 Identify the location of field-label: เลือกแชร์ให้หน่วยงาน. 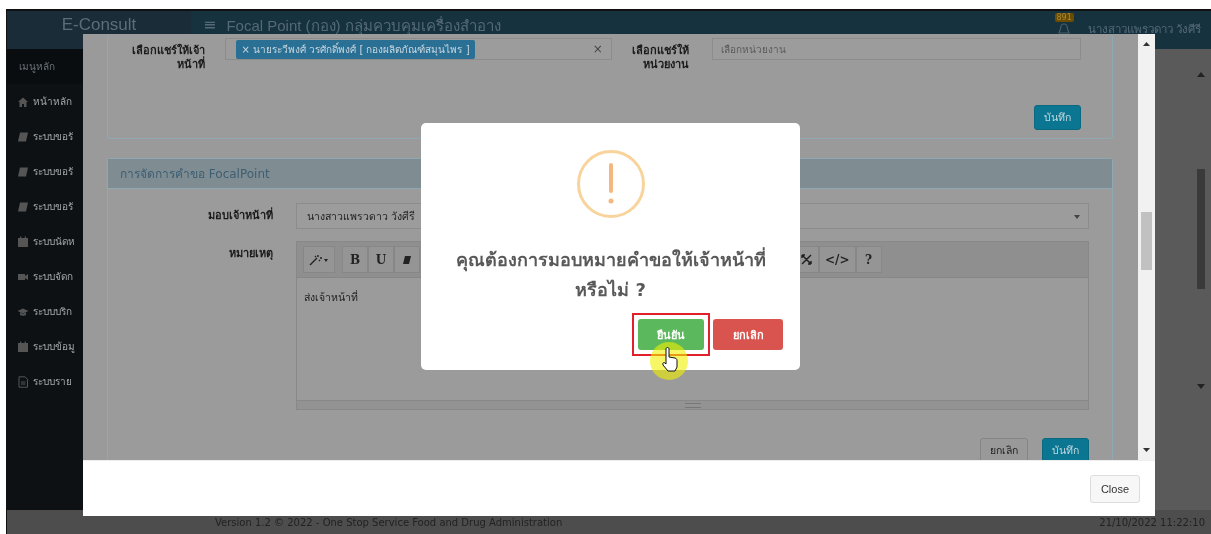
(660, 58).